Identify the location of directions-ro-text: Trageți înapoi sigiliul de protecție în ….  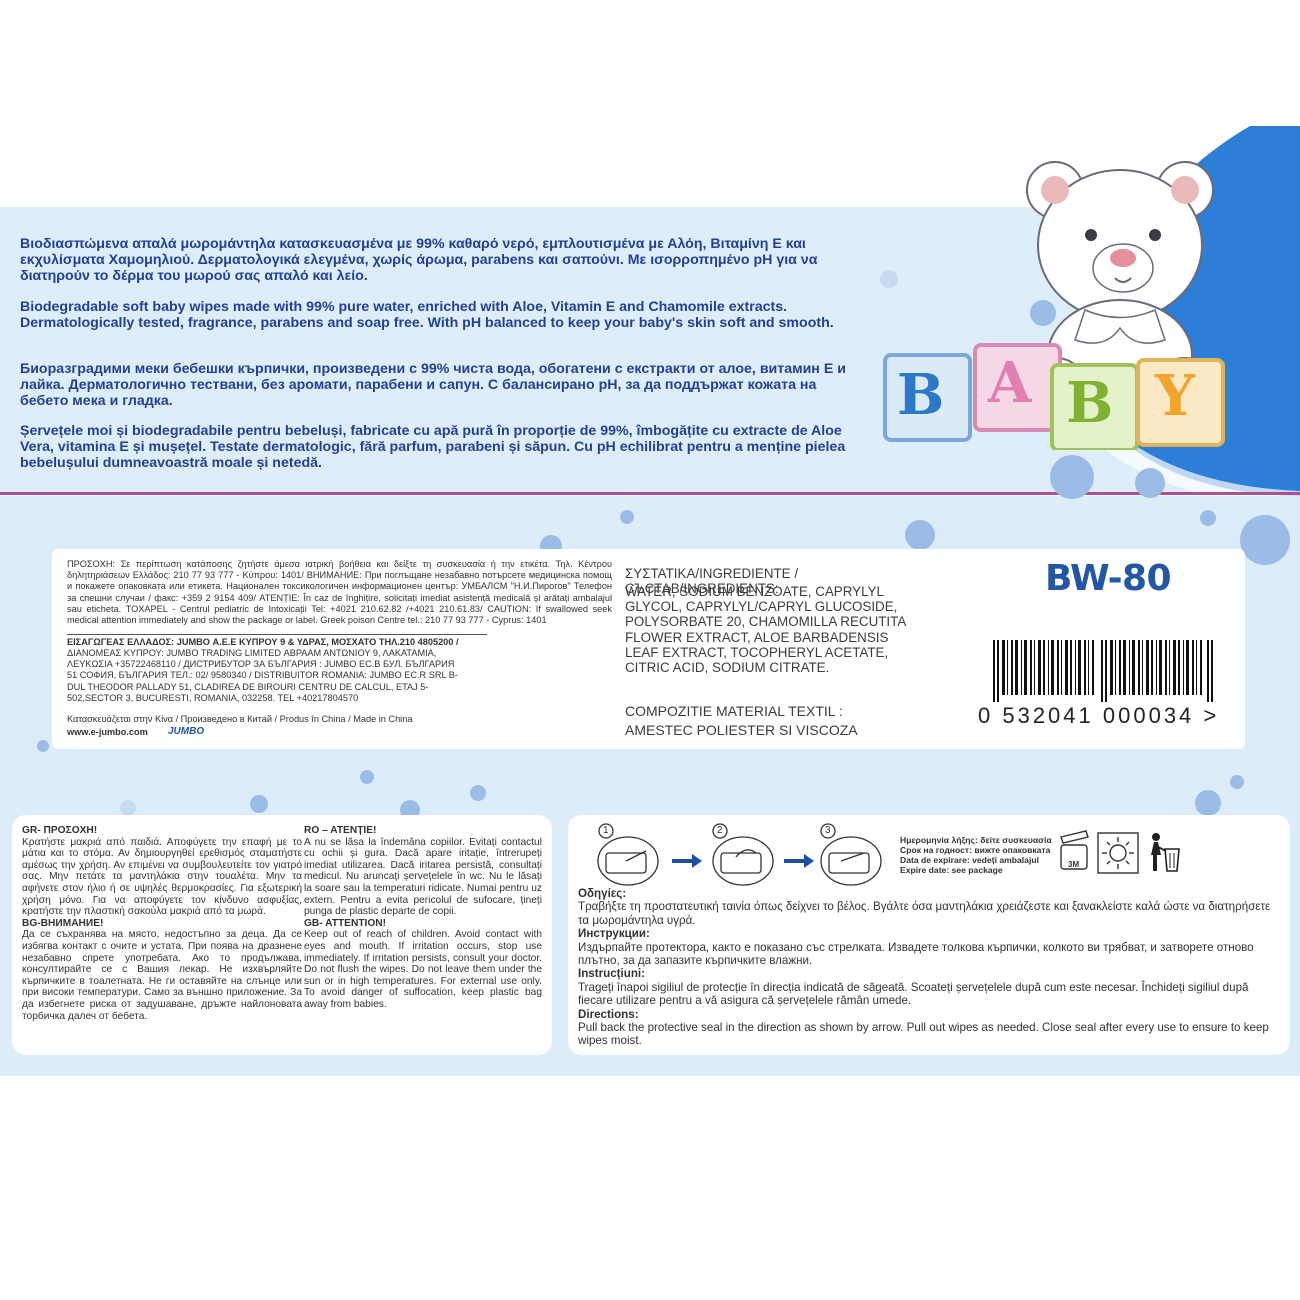
(913, 994).